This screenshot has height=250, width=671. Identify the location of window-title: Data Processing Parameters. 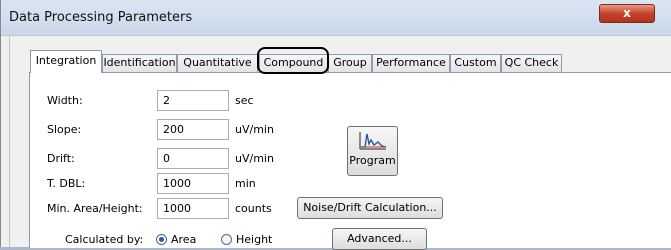
(101, 17).